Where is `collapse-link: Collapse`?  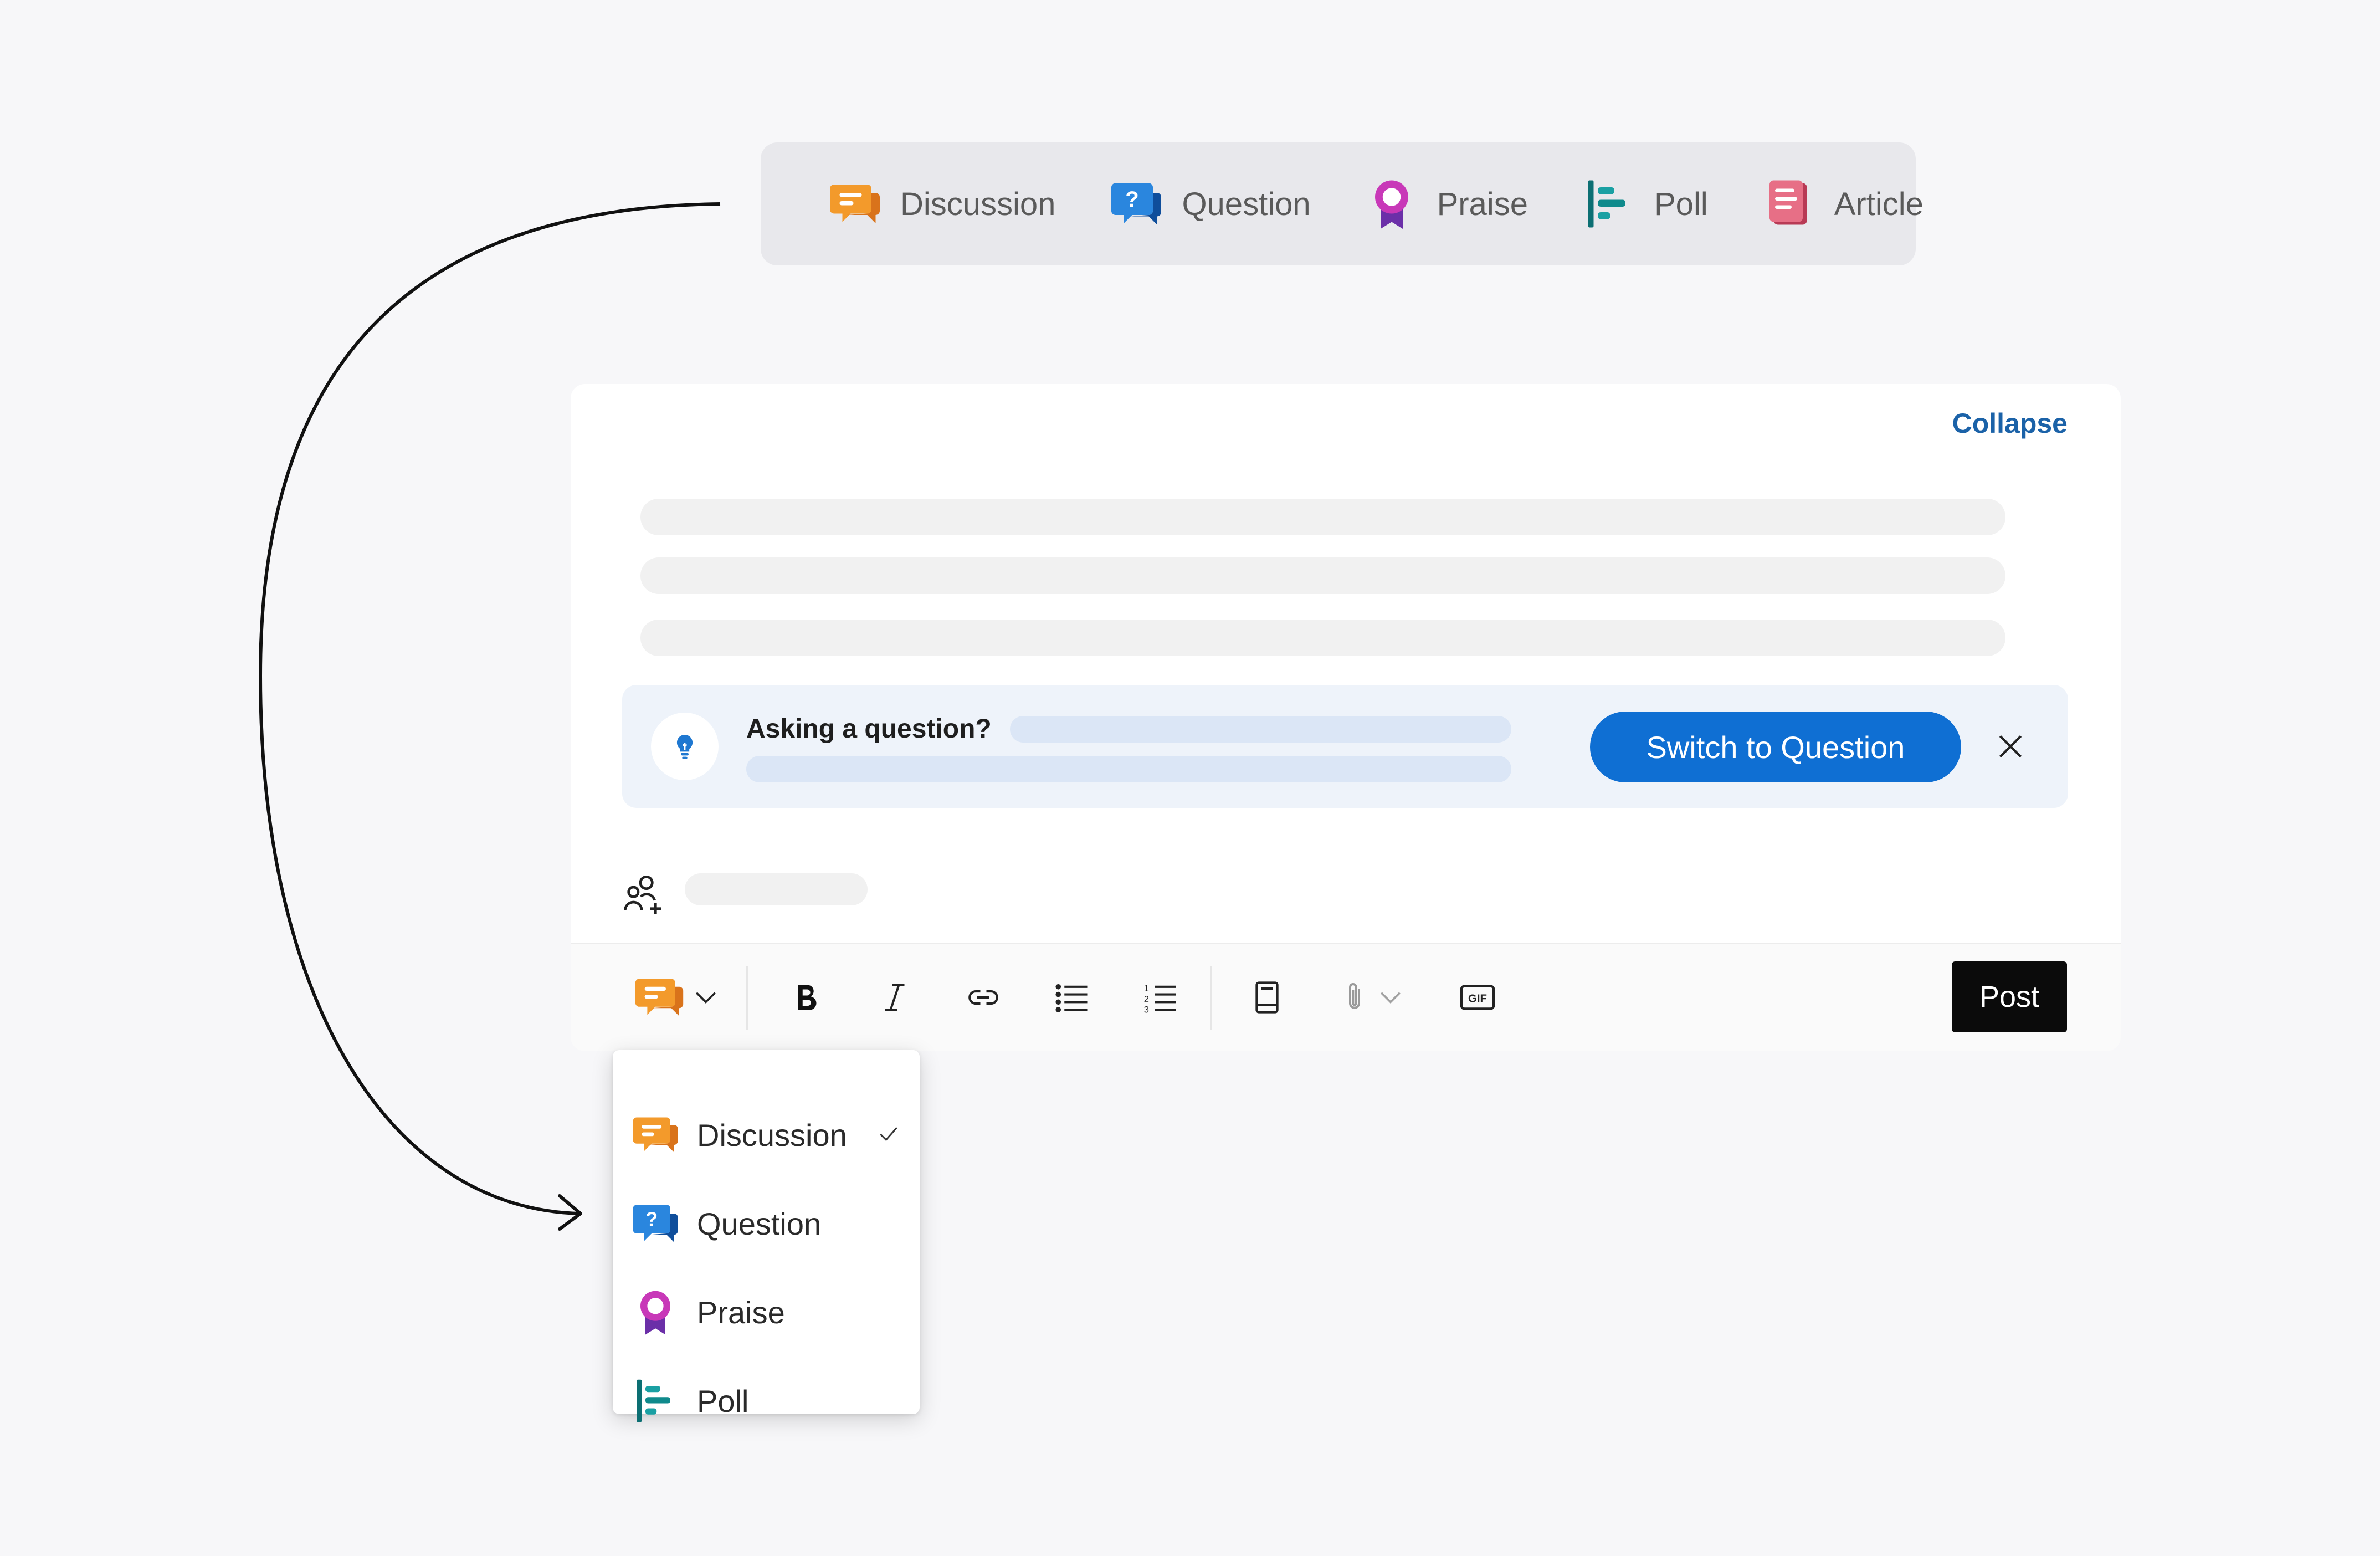 collapse-link: Collapse is located at coordinates (2010, 423).